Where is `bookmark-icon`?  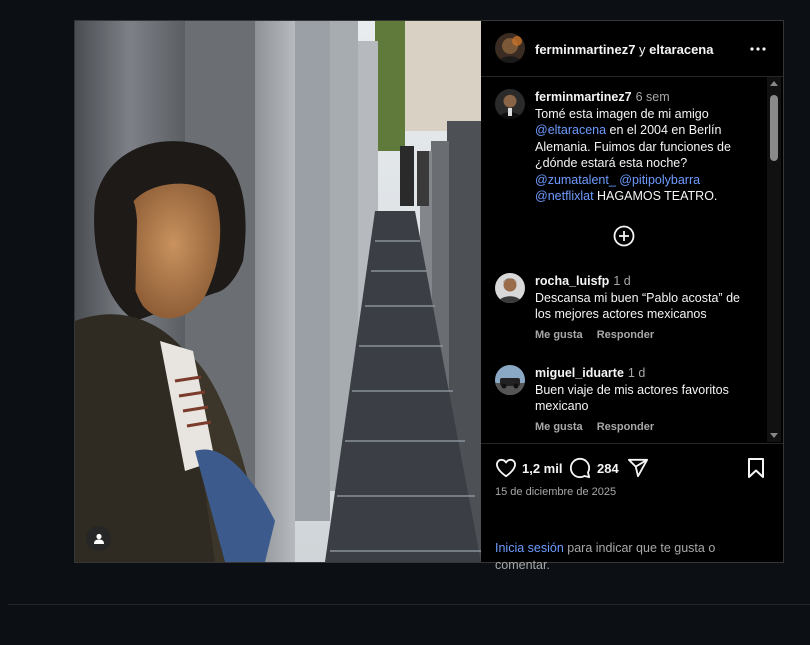
bookmark-icon is located at coordinates (756, 468).